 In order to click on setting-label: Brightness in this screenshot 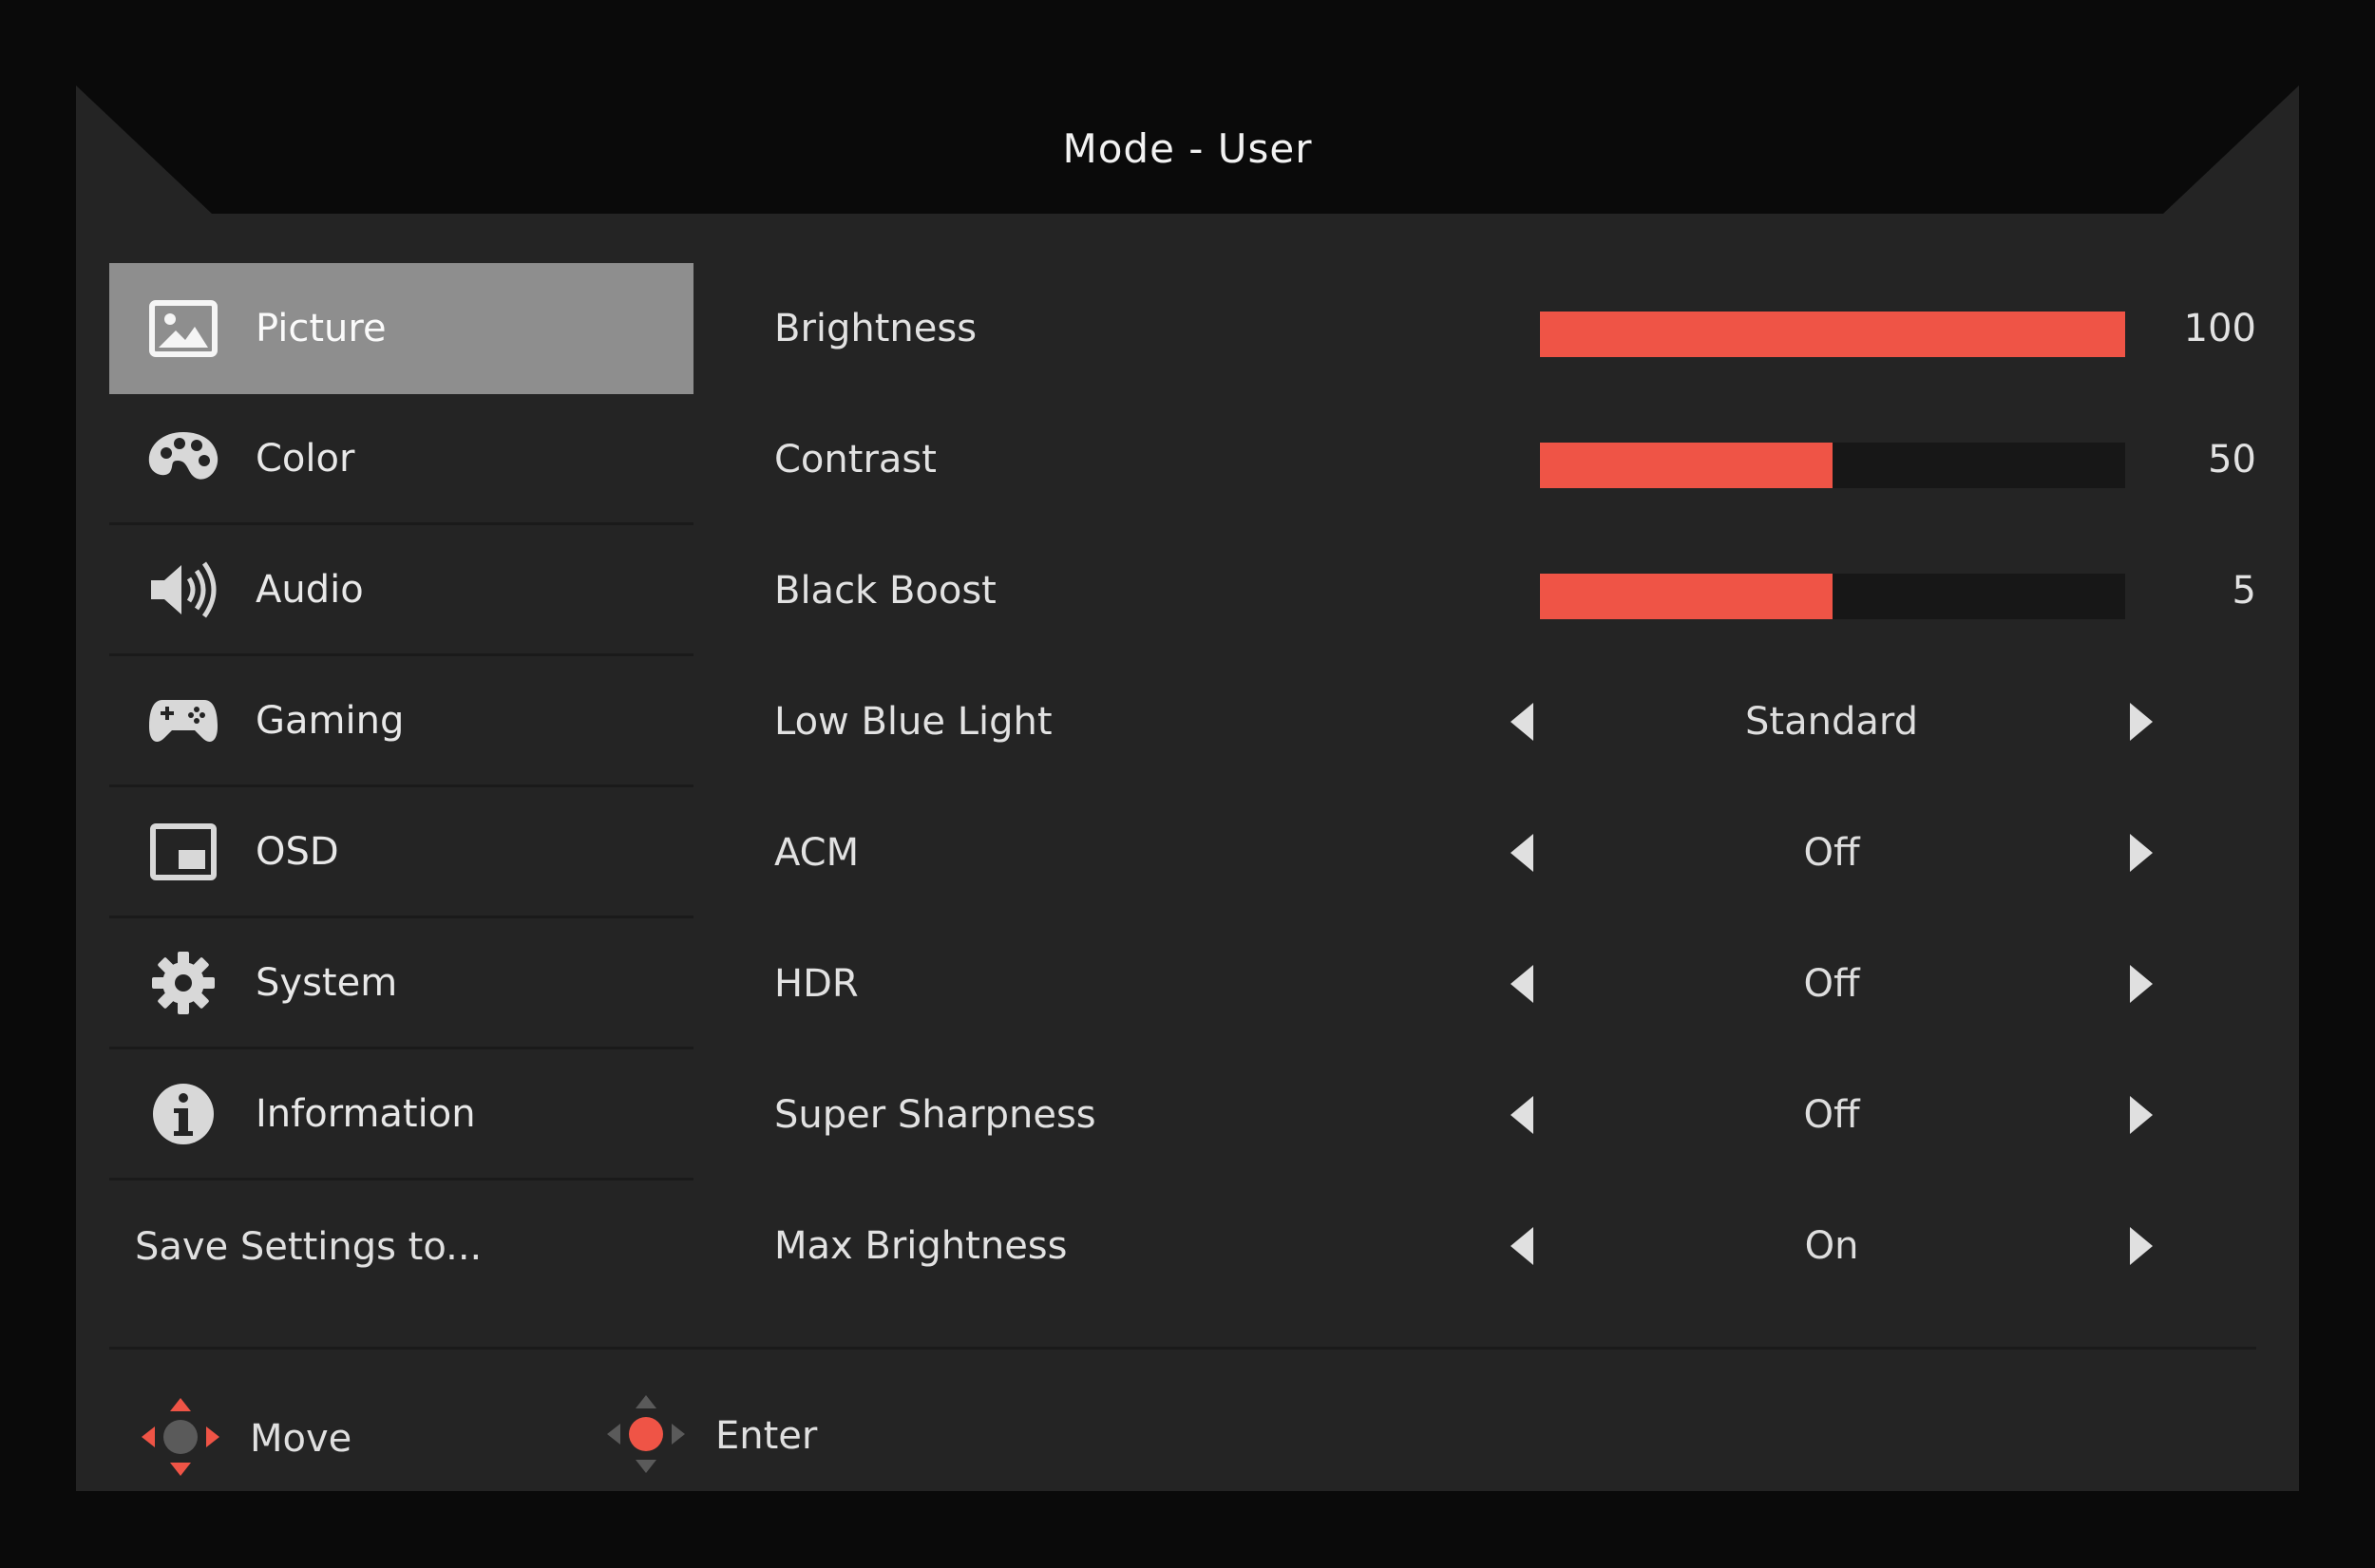, I will do `click(876, 328)`.